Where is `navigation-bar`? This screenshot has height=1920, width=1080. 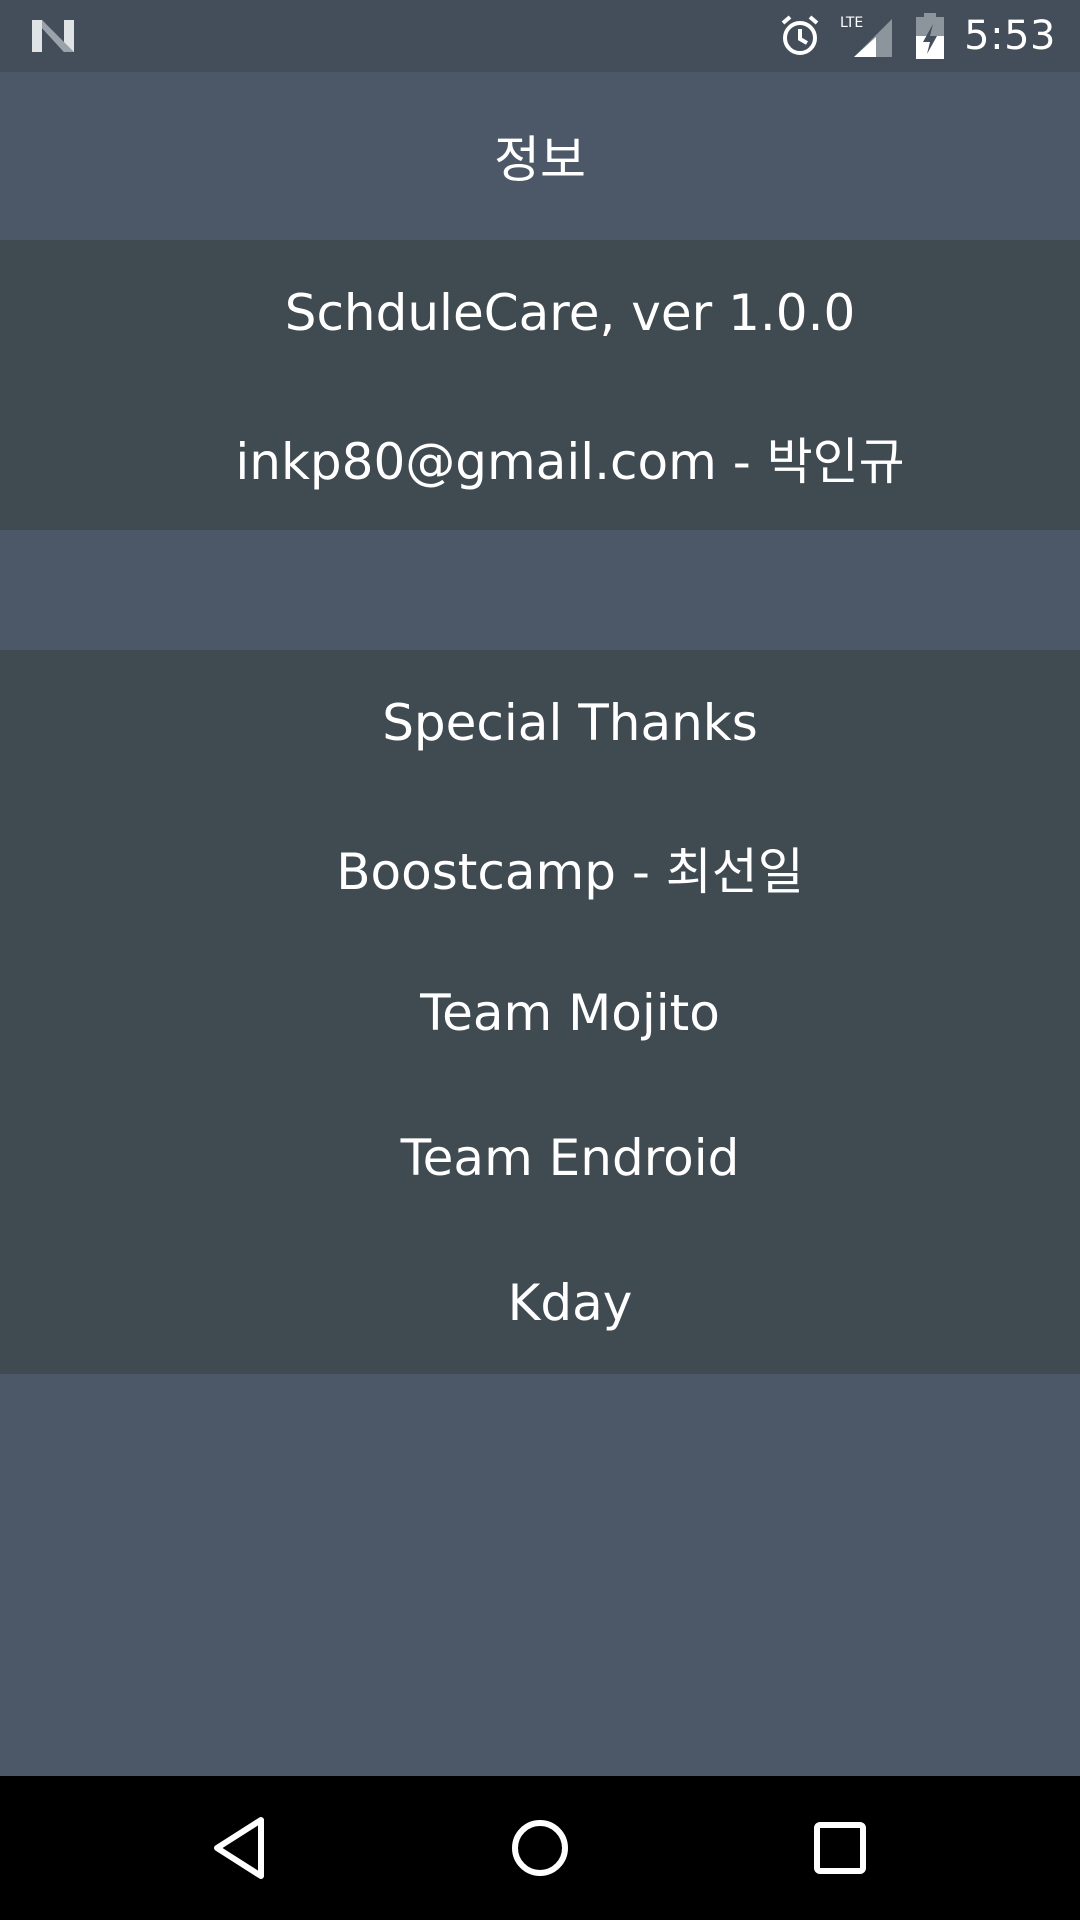
navigation-bar is located at coordinates (540, 1848).